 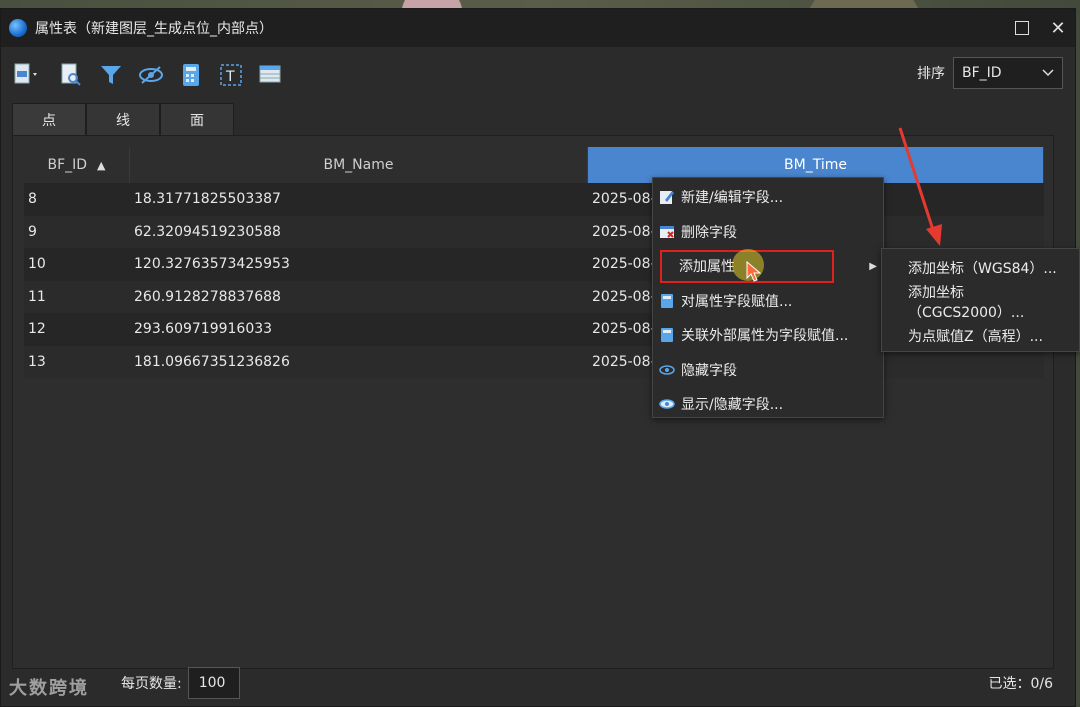 What do you see at coordinates (154, 29) in the screenshot?
I see `window-title: 属性表（新建图层_生成点位_内部点）` at bounding box center [154, 29].